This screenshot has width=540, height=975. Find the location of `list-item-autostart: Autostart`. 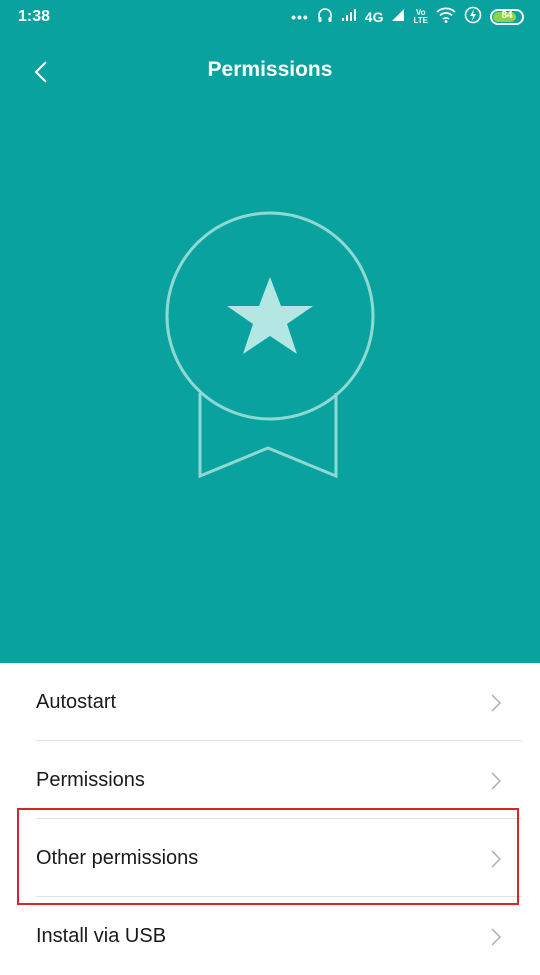

list-item-autostart: Autostart is located at coordinates (279, 702).